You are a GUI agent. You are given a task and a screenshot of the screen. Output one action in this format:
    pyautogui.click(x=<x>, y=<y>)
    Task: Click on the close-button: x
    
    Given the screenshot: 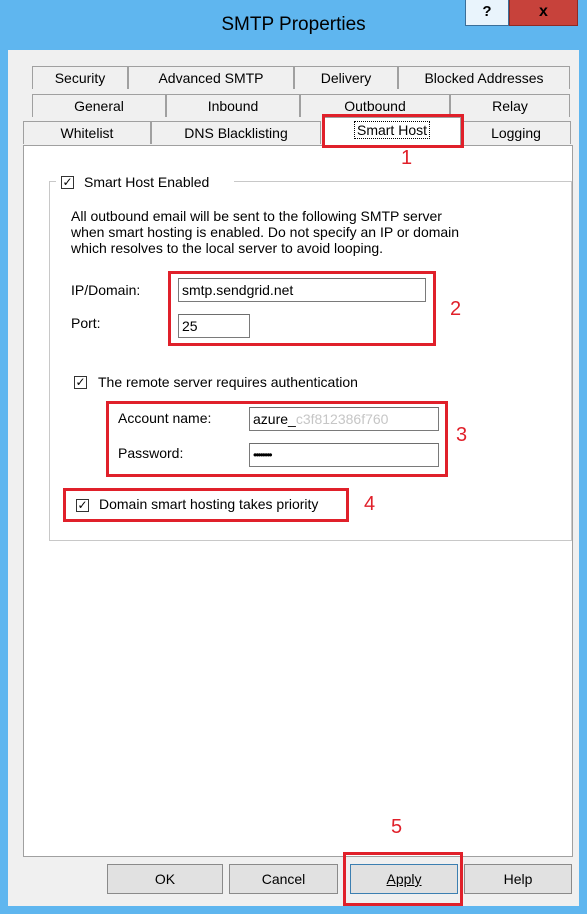 What is the action you would take?
    pyautogui.click(x=543, y=13)
    